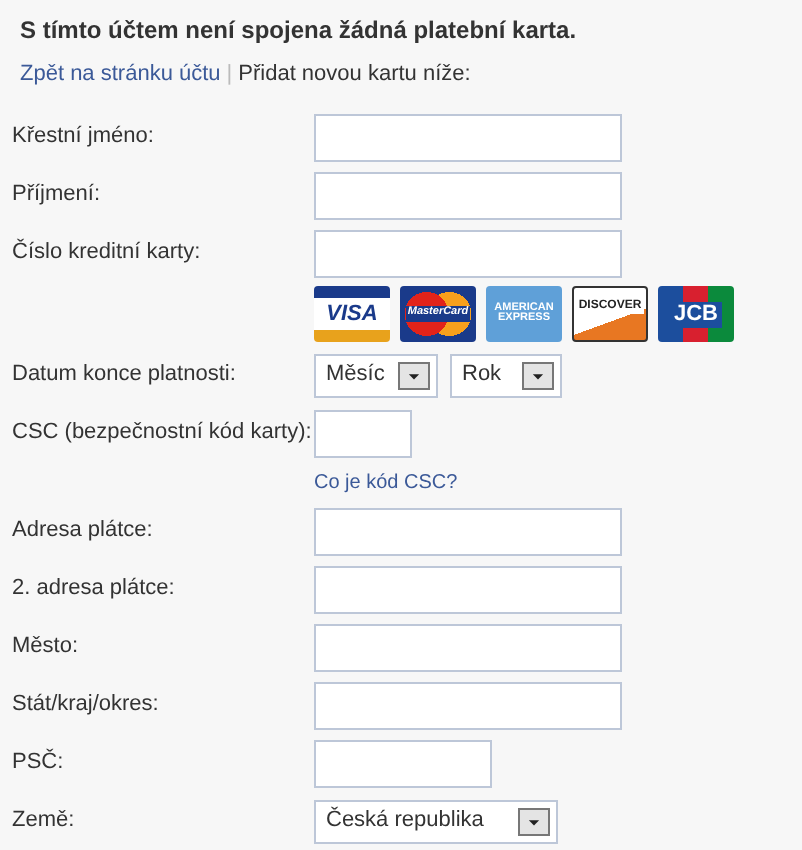 The image size is (802, 850). What do you see at coordinates (43, 821) in the screenshot?
I see `field-label: Země:` at bounding box center [43, 821].